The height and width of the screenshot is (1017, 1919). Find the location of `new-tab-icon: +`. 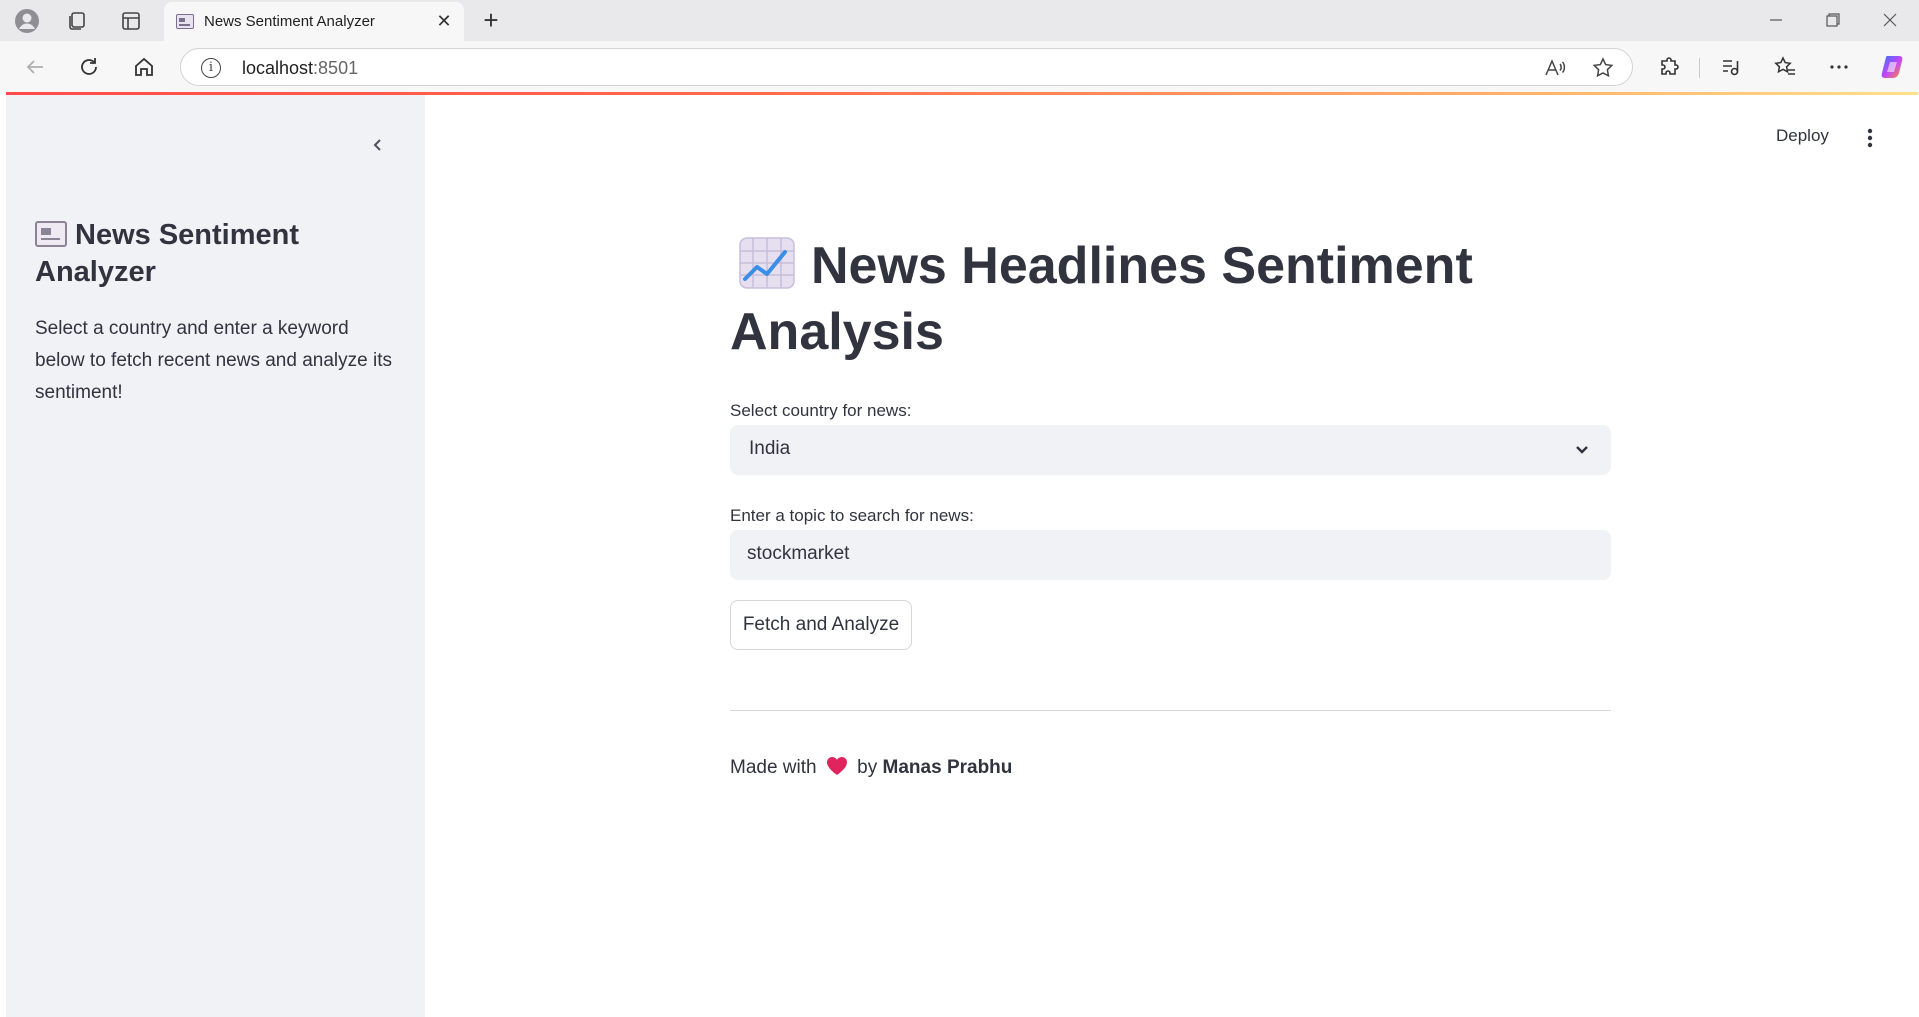

new-tab-icon: + is located at coordinates (491, 21).